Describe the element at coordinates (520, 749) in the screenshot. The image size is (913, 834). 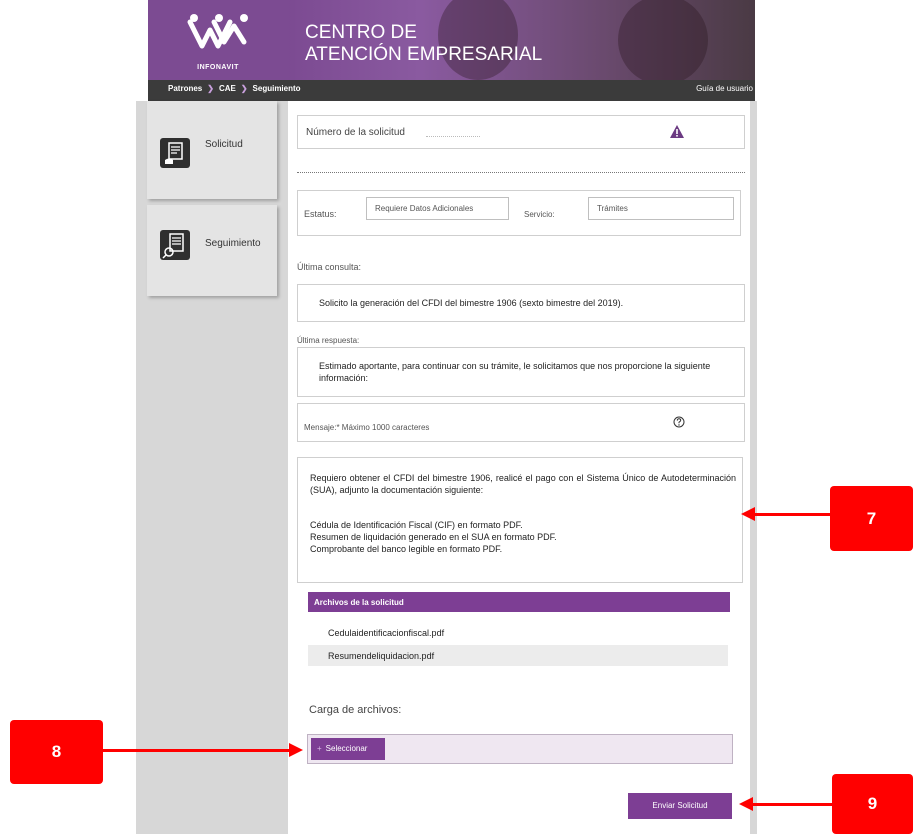
I see `upload-bar: + Seleccionar` at that location.